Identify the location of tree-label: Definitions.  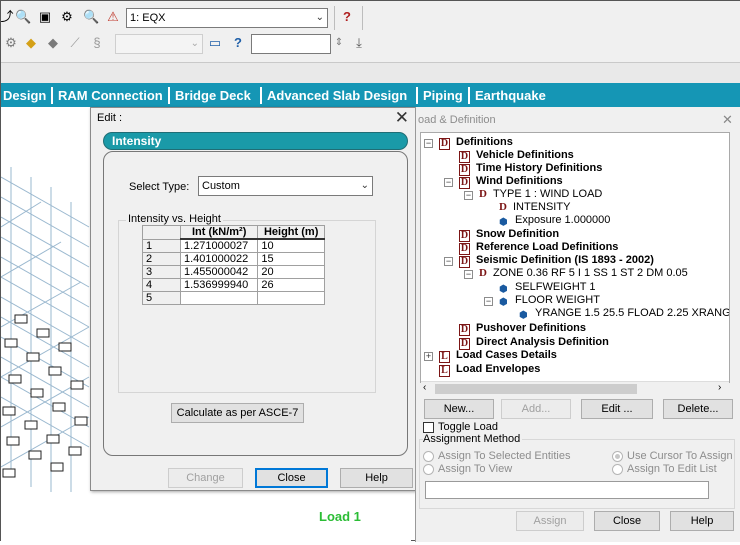
(484, 142).